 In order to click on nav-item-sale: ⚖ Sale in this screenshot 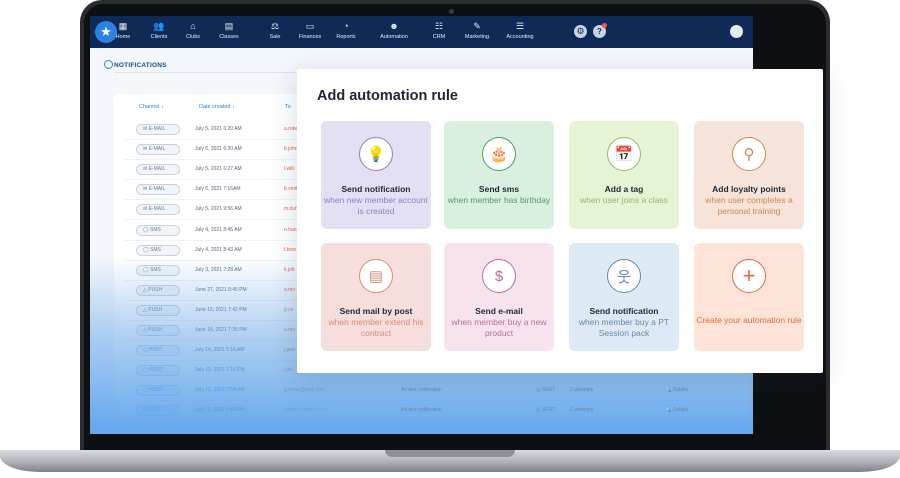, I will do `click(275, 30)`.